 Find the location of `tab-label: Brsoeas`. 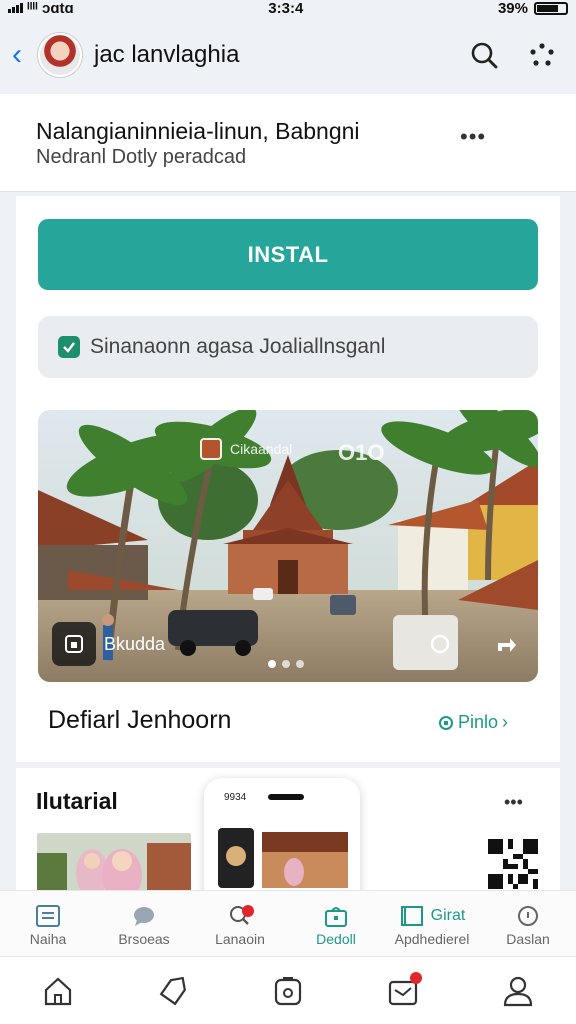

tab-label: Brsoeas is located at coordinates (144, 938).